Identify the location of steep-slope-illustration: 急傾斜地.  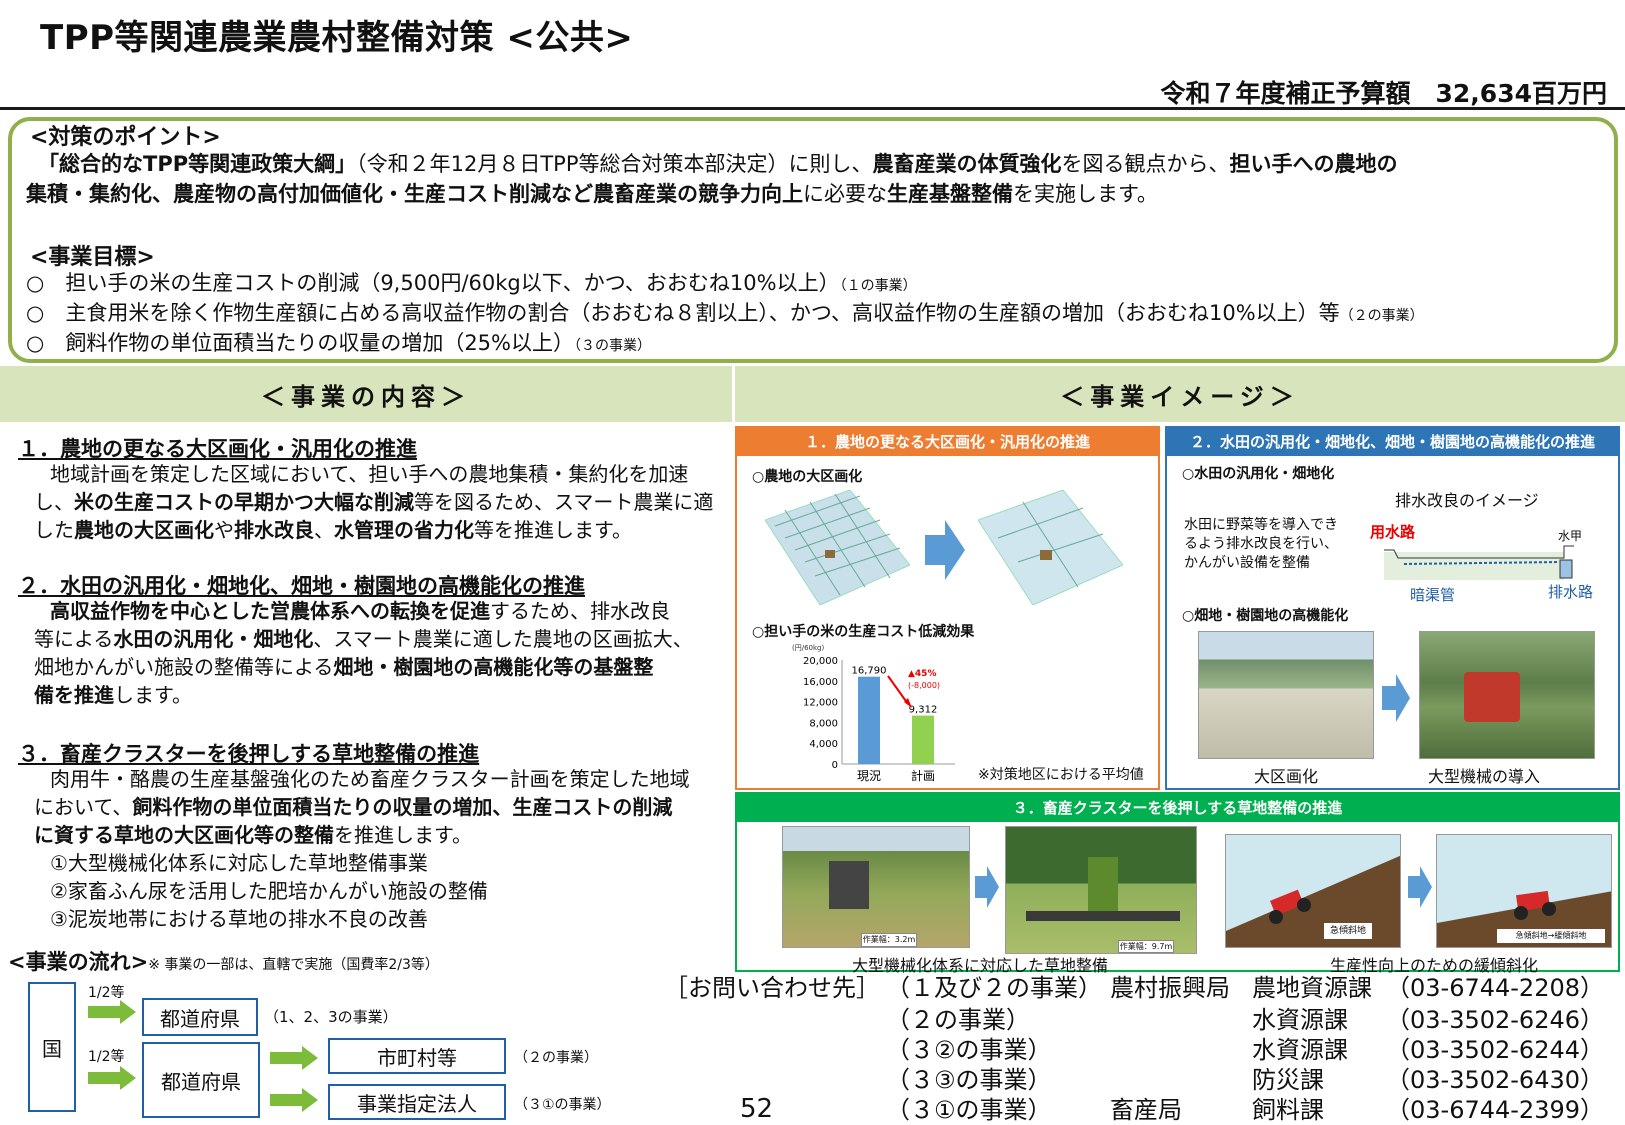
(1313, 891).